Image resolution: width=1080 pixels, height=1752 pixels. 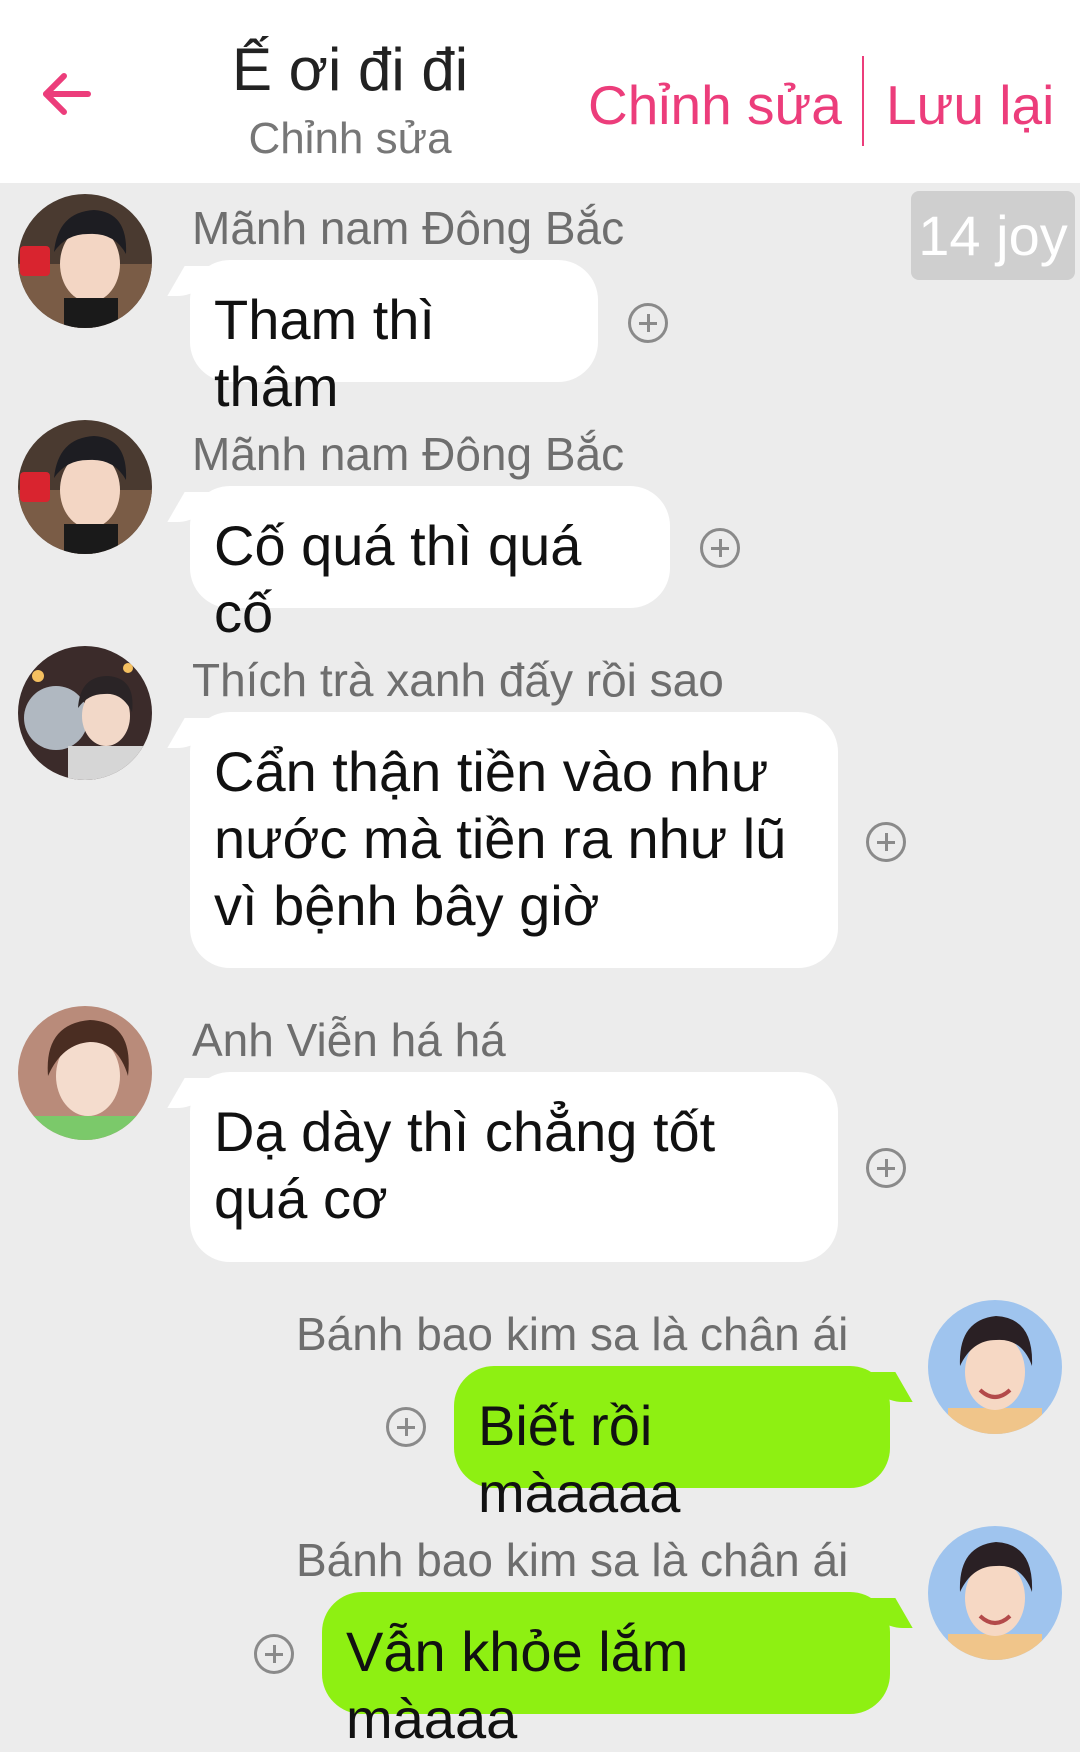 What do you see at coordinates (465, 1165) in the screenshot?
I see `message-text: Dạ dày thì chẳng tốt quá cơ` at bounding box center [465, 1165].